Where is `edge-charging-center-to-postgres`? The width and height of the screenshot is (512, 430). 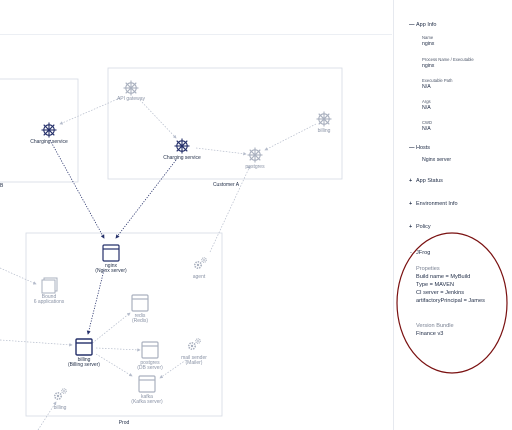
edge-charging-center-to-postgres is located at coordinates (221, 151).